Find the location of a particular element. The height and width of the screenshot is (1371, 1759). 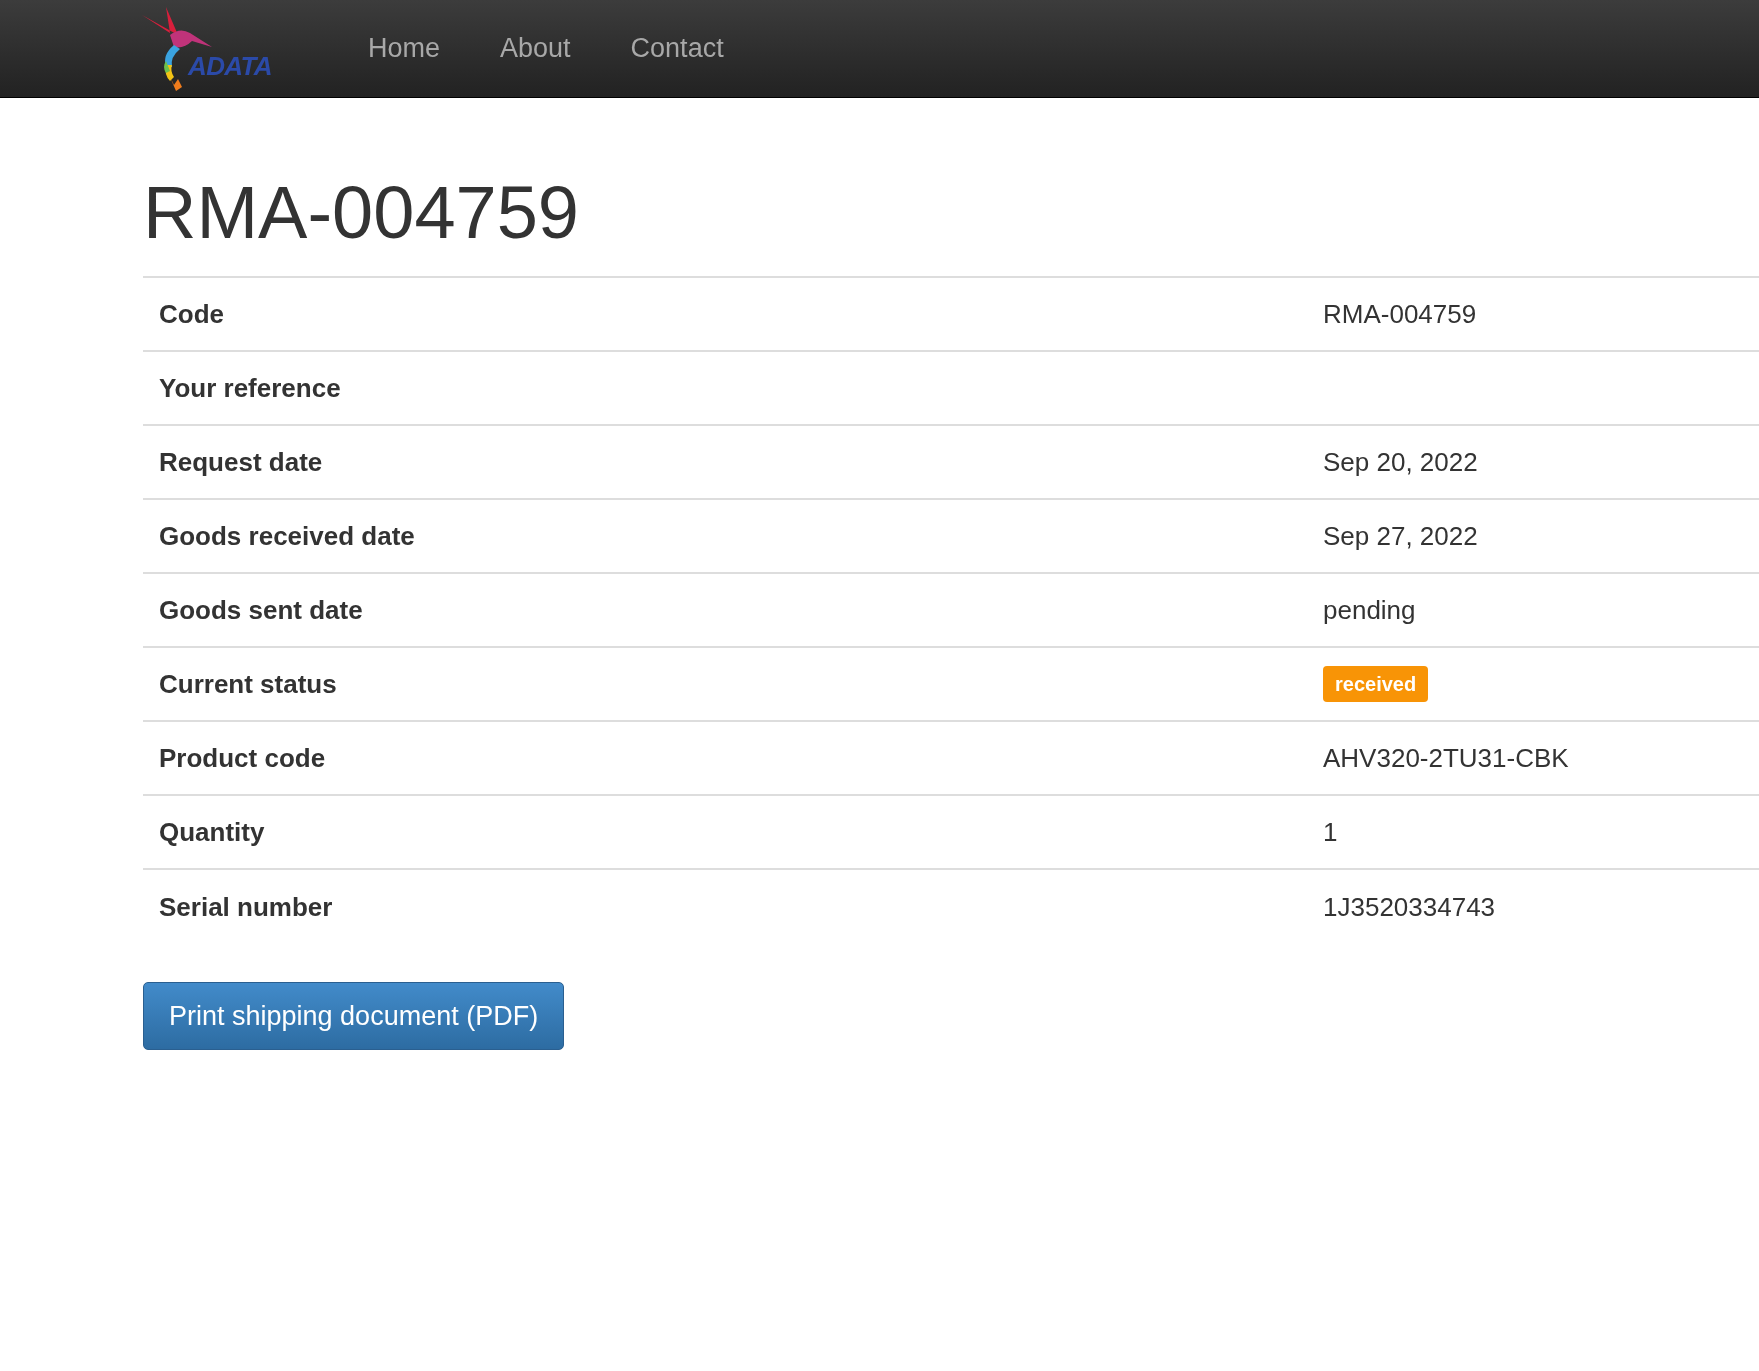

detail-value: pending is located at coordinates (1369, 610).